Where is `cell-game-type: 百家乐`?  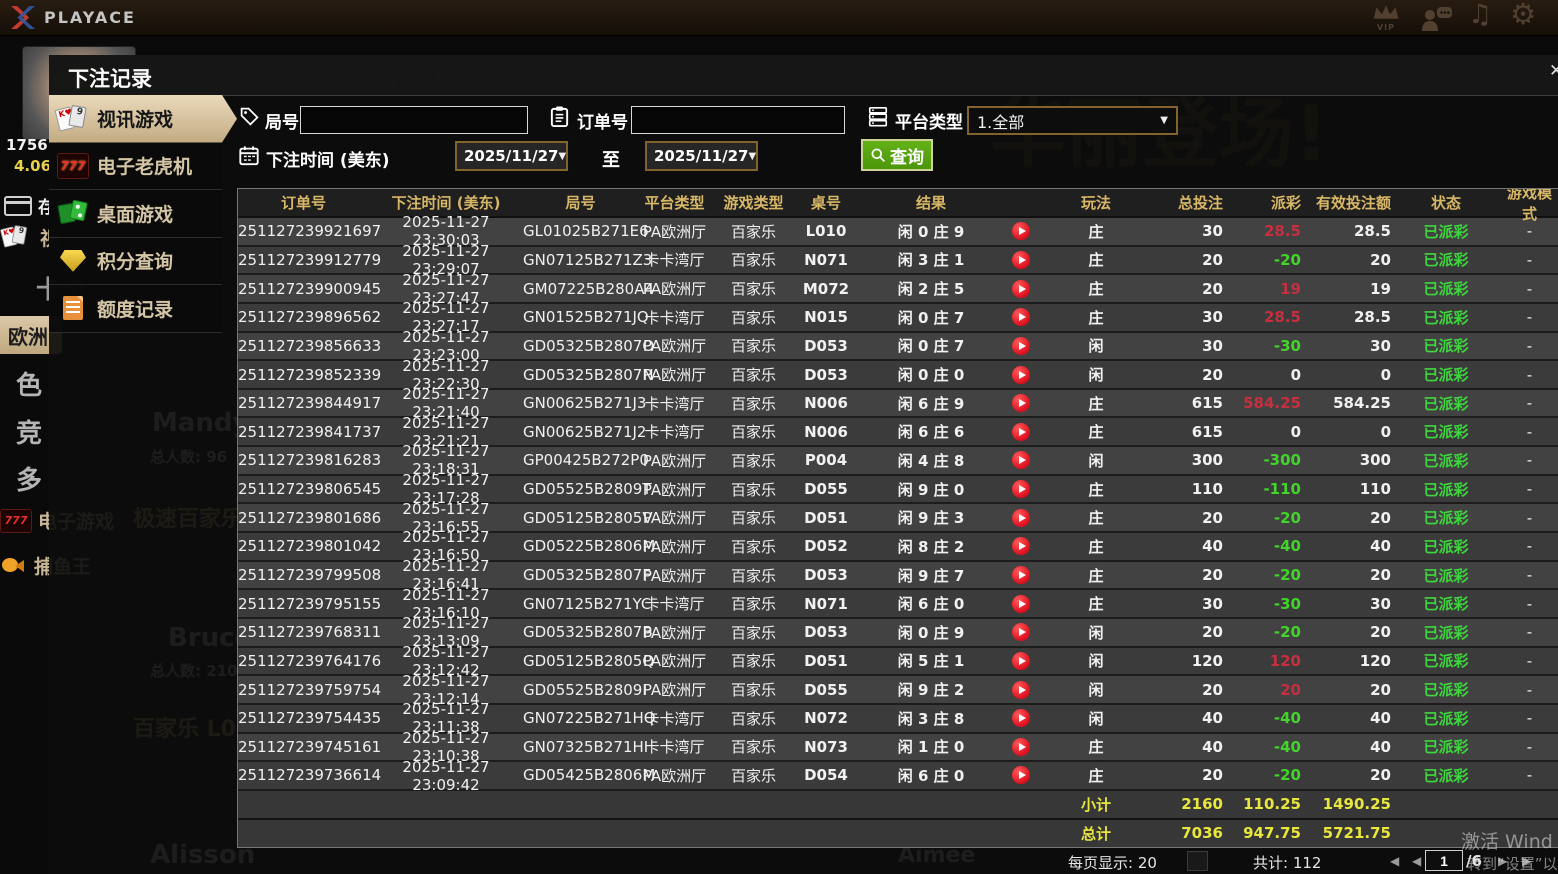 cell-game-type: 百家乐 is located at coordinates (753, 604).